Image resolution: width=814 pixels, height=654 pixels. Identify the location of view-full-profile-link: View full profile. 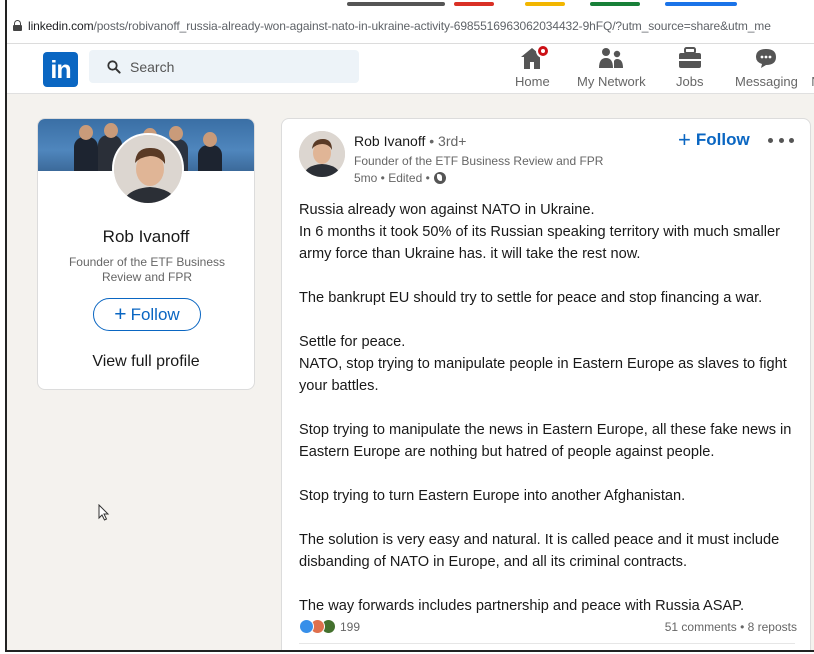
(146, 362).